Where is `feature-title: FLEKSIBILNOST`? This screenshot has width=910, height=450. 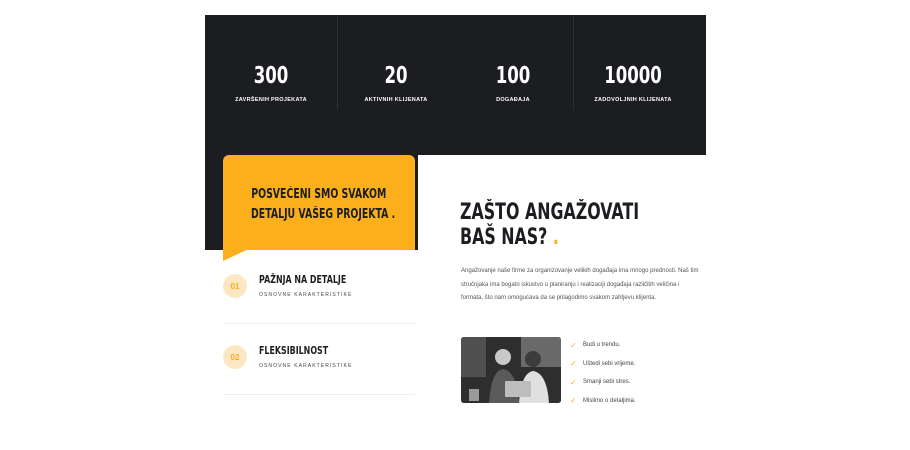
feature-title: FLEKSIBILNOST is located at coordinates (294, 350).